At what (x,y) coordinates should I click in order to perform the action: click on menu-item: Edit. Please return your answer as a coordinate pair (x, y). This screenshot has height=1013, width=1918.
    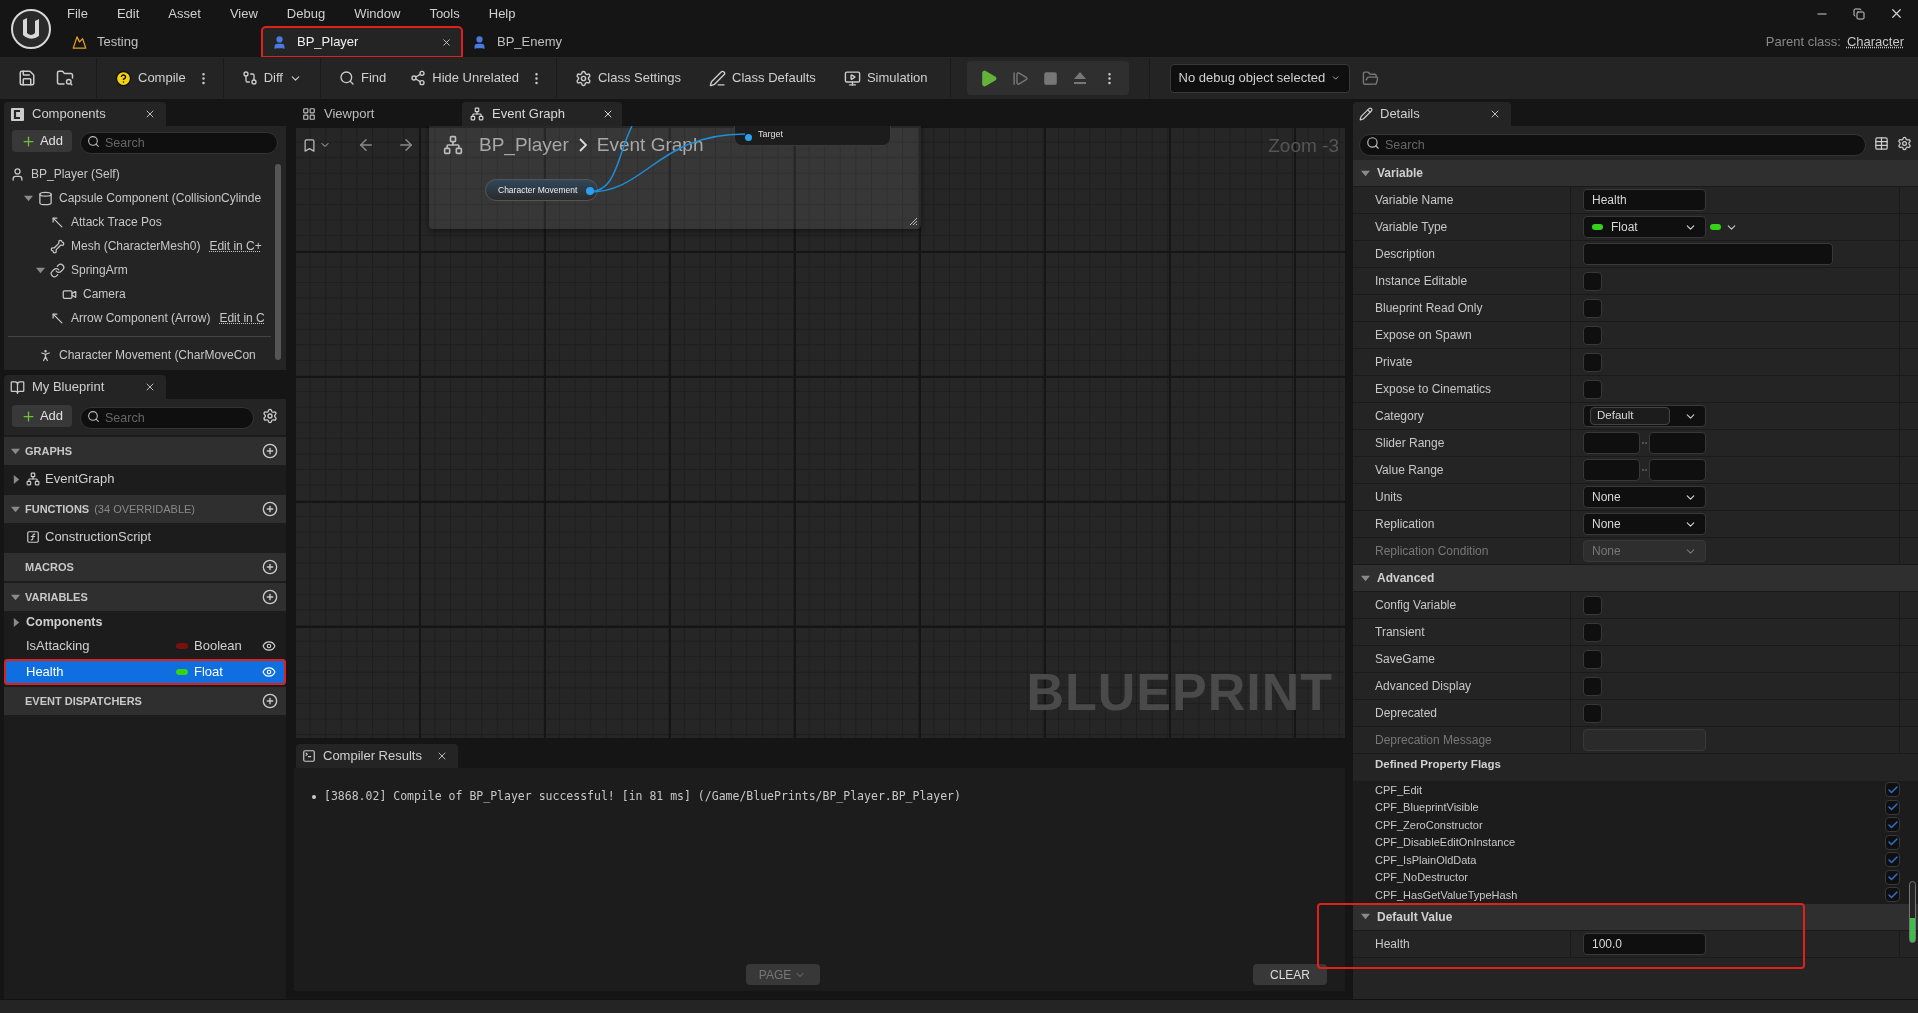
    Looking at the image, I should click on (128, 13).